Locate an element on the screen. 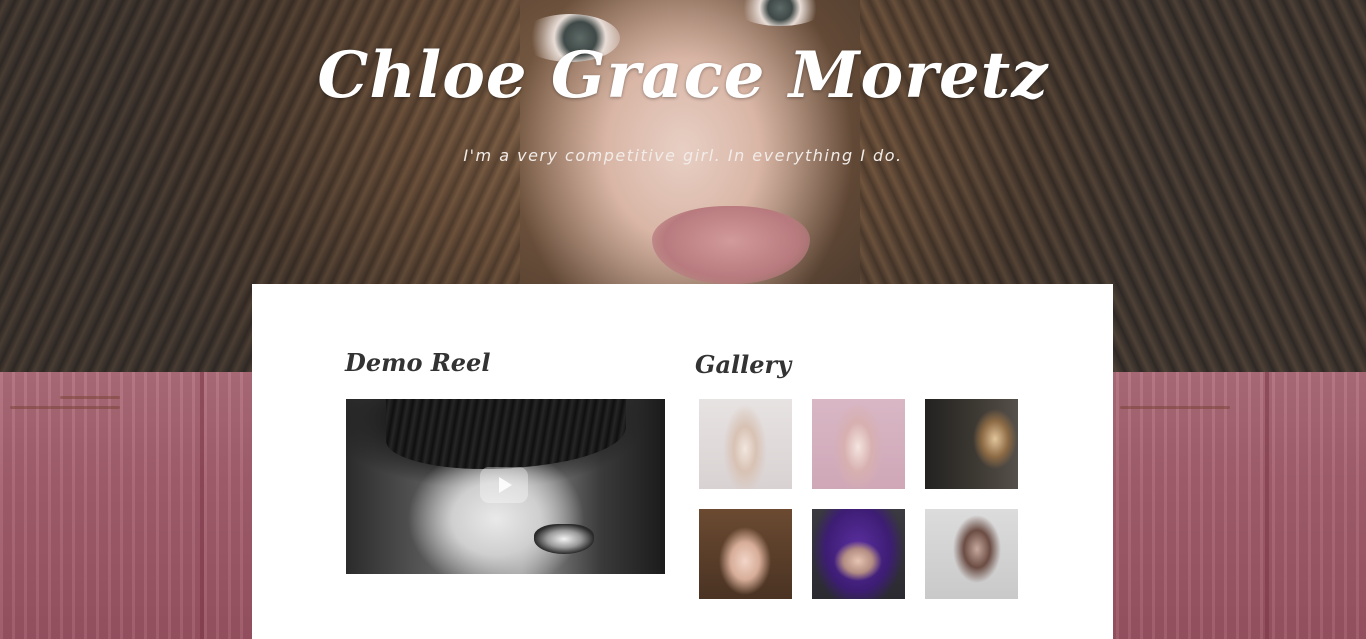 Image resolution: width=1366 pixels, height=639 pixels. gallery-heading: Gallery is located at coordinates (743, 364).